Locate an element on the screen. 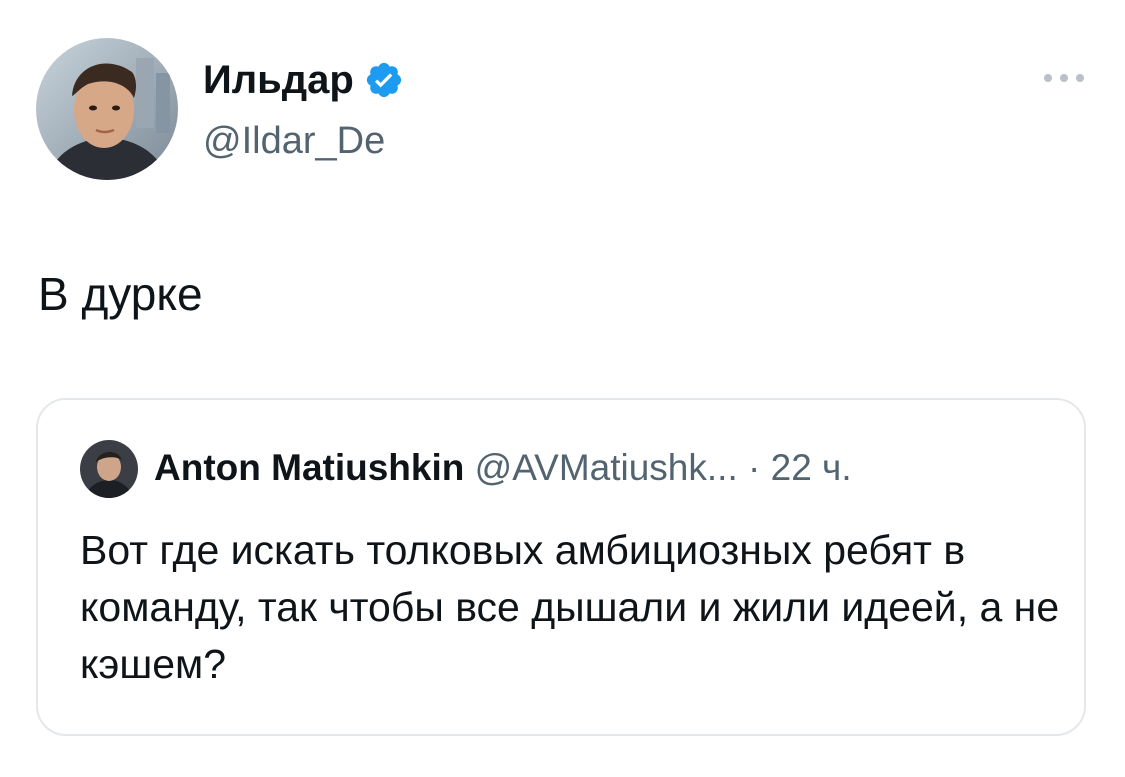 This screenshot has width=1125, height=777. quote-author-avatar is located at coordinates (109, 469).